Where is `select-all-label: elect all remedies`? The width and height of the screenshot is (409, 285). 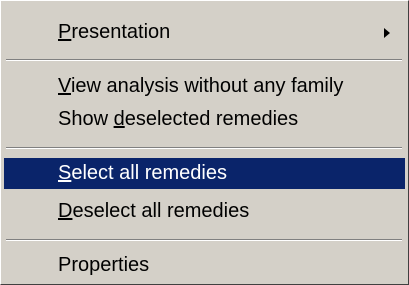
select-all-label: elect all remedies is located at coordinates (149, 173).